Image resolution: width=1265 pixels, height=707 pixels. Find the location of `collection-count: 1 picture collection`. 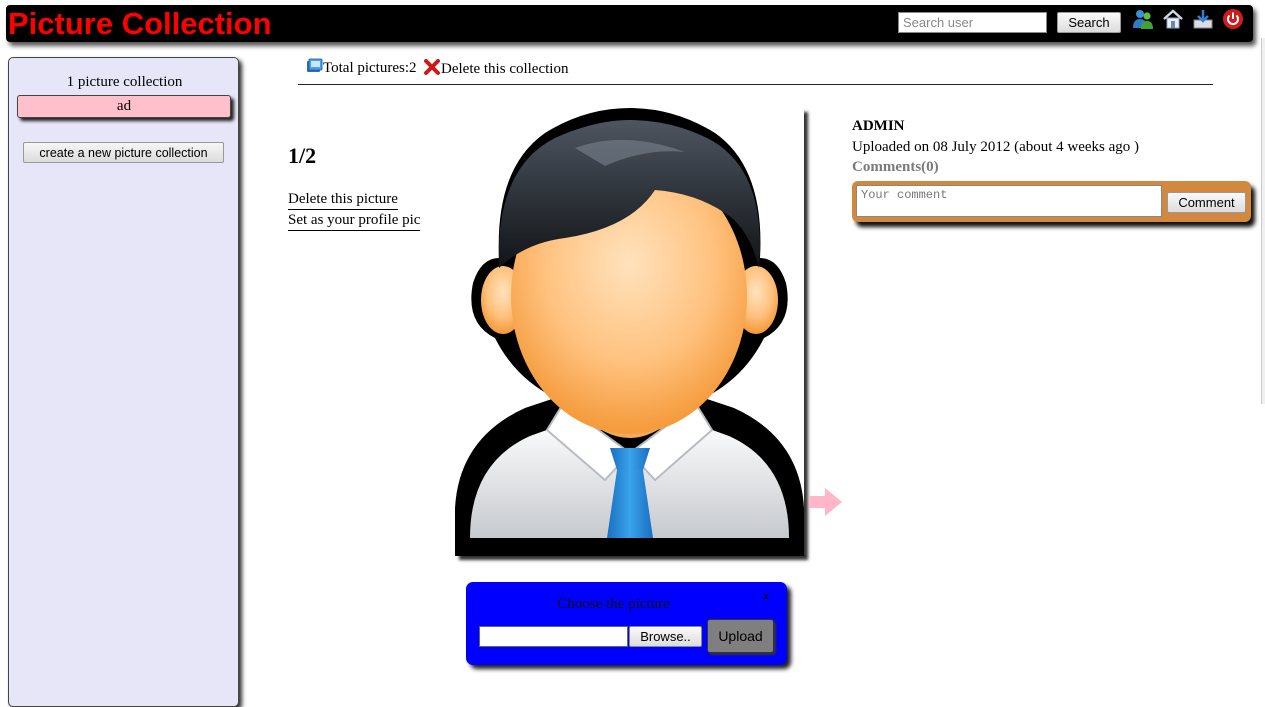

collection-count: 1 picture collection is located at coordinates (124, 82).